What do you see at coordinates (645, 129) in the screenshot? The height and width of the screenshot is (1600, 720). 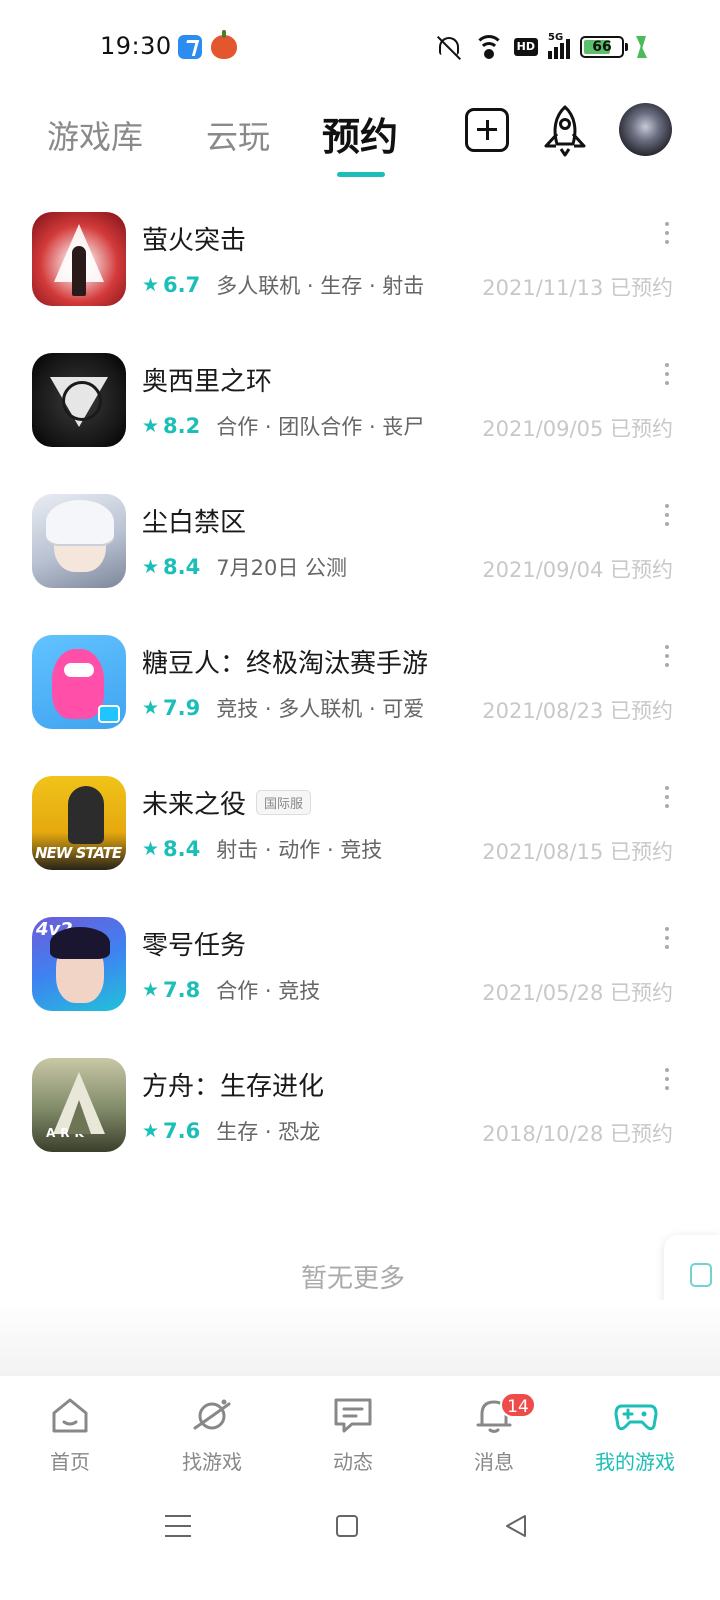 I see `user-avatar` at bounding box center [645, 129].